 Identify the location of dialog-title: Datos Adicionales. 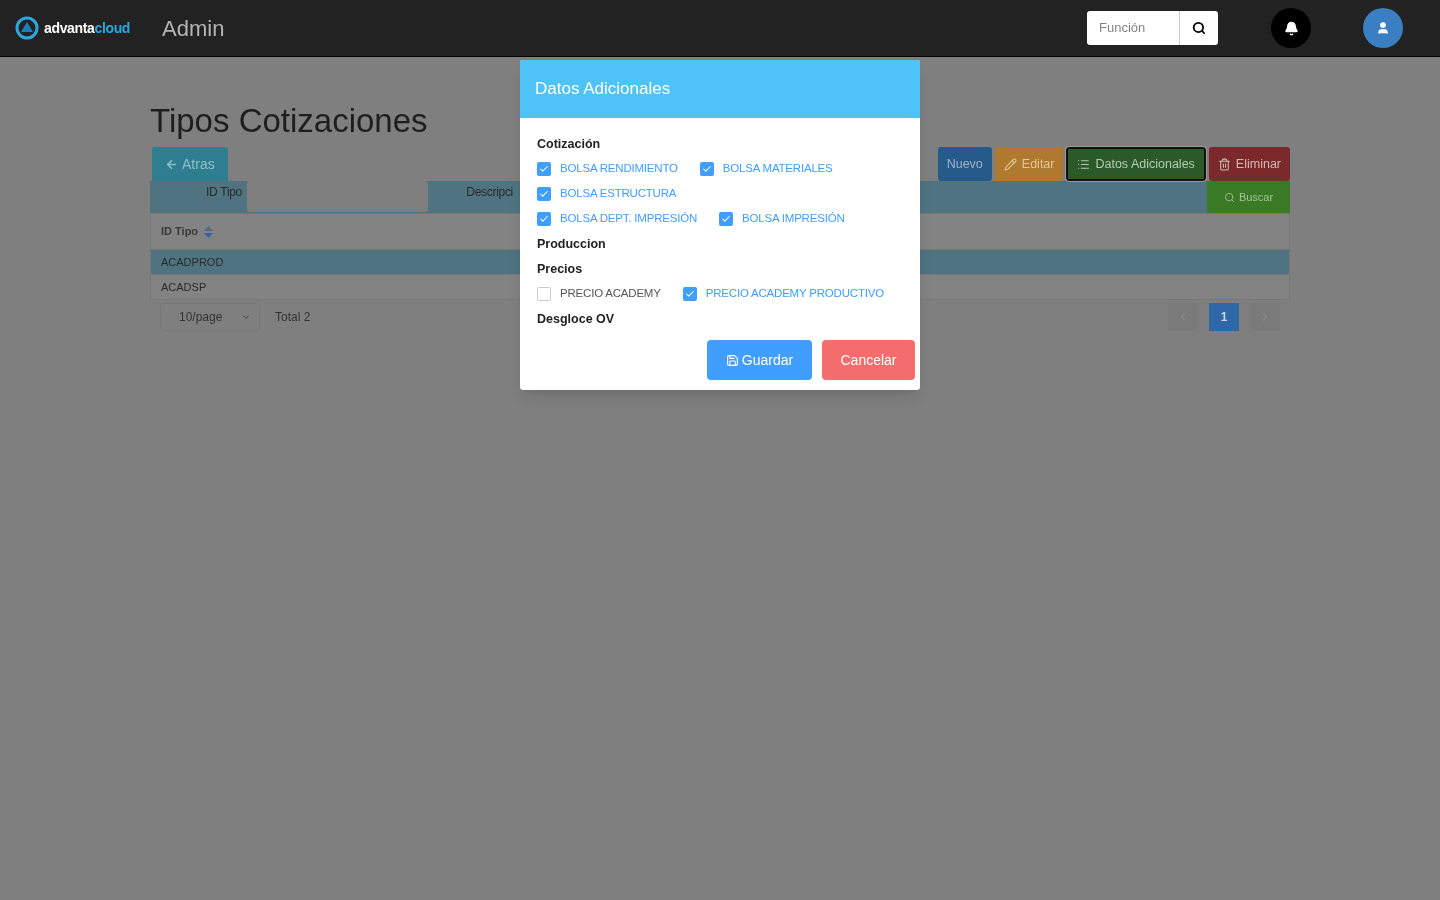
(603, 89).